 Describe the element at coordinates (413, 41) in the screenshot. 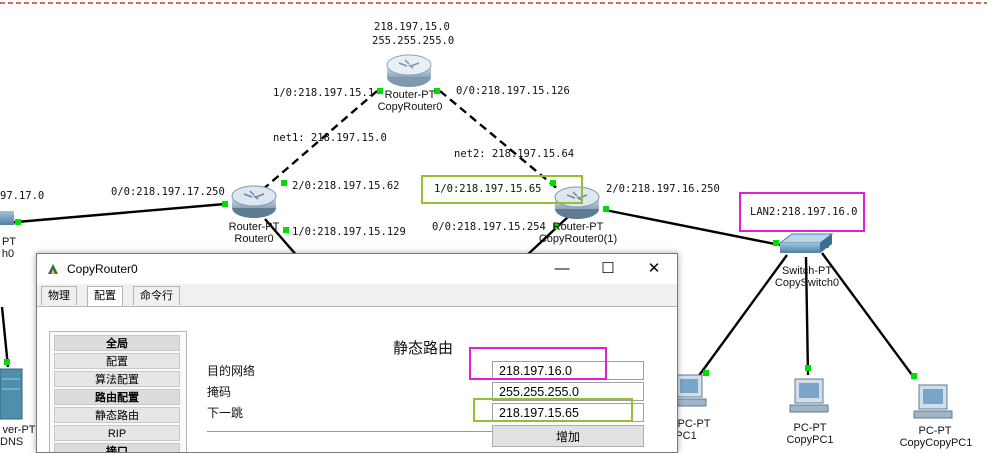

I see `network-top-mask: 255.255.255.0` at that location.